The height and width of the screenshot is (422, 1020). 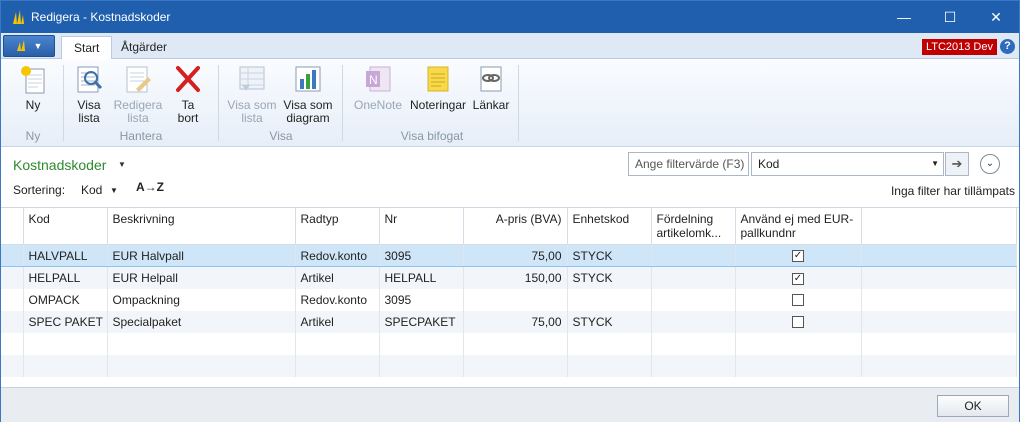 What do you see at coordinates (378, 105) in the screenshot?
I see `onenote-label: OneNote` at bounding box center [378, 105].